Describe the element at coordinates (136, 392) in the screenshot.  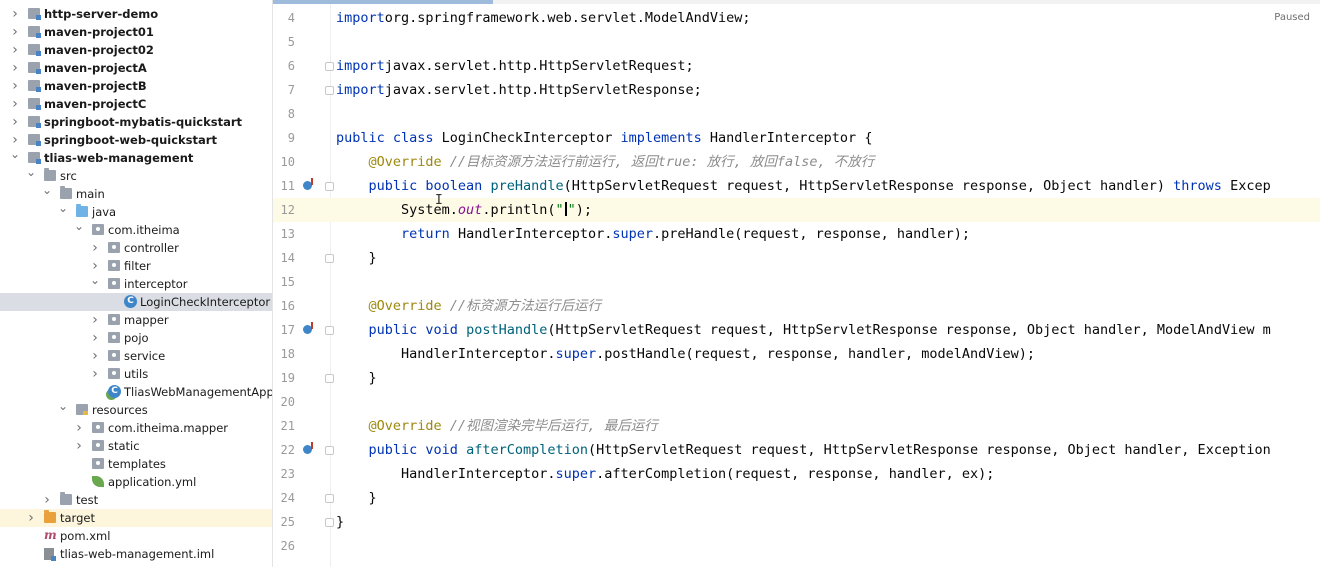
I see `tree-item: C TliasWebManagementApplic` at that location.